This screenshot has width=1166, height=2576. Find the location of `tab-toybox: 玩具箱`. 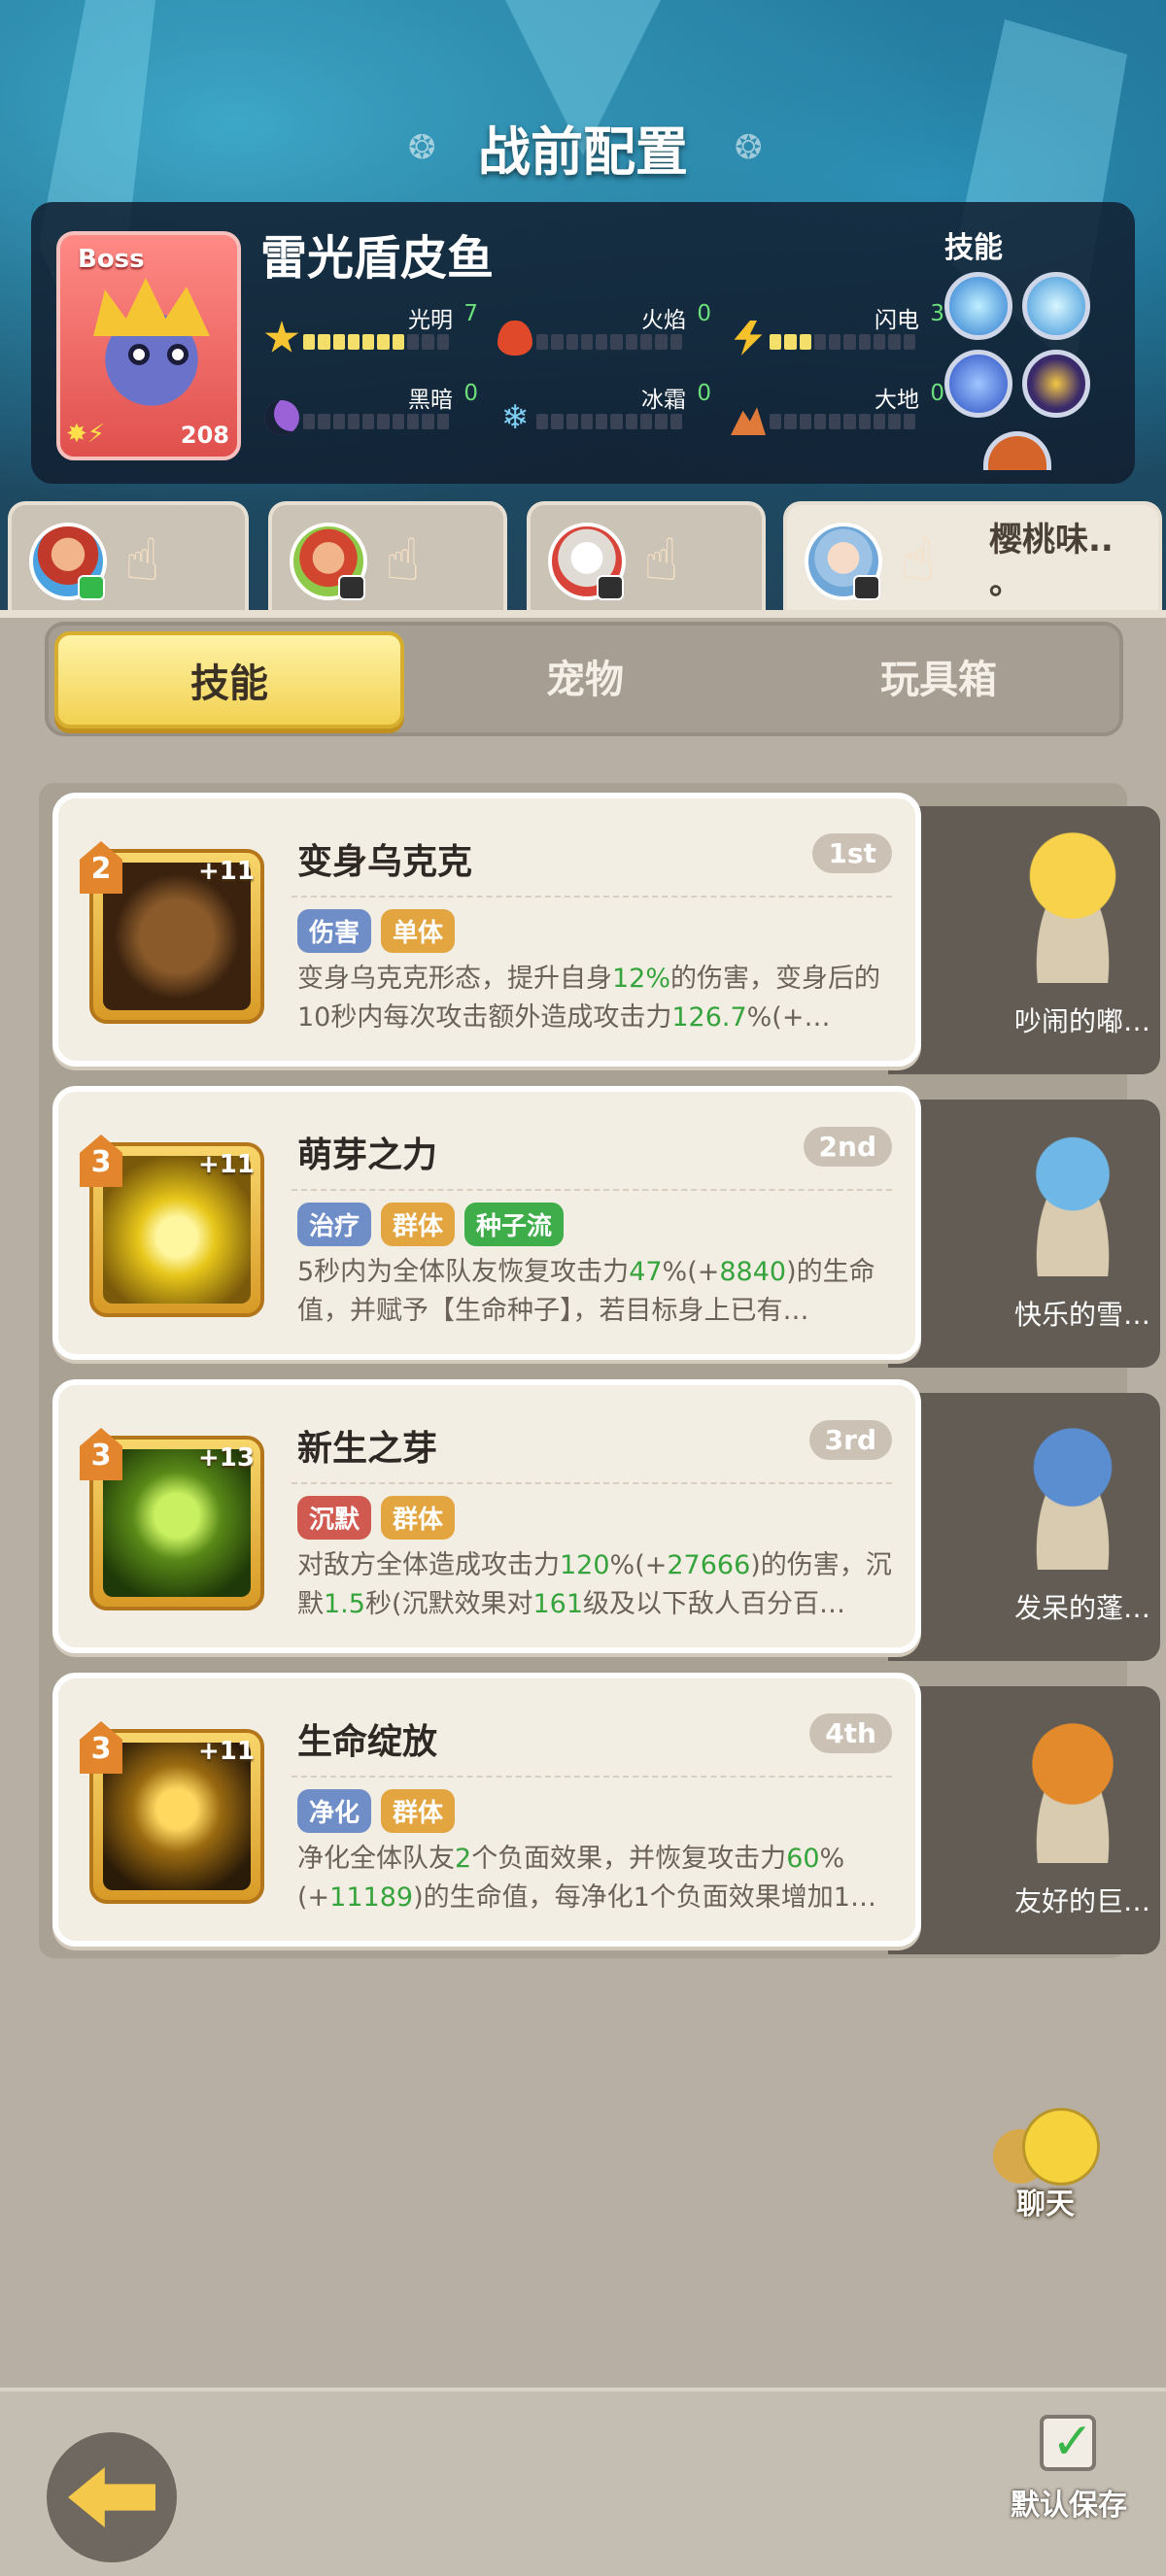

tab-toybox: 玩具箱 is located at coordinates (939, 680).